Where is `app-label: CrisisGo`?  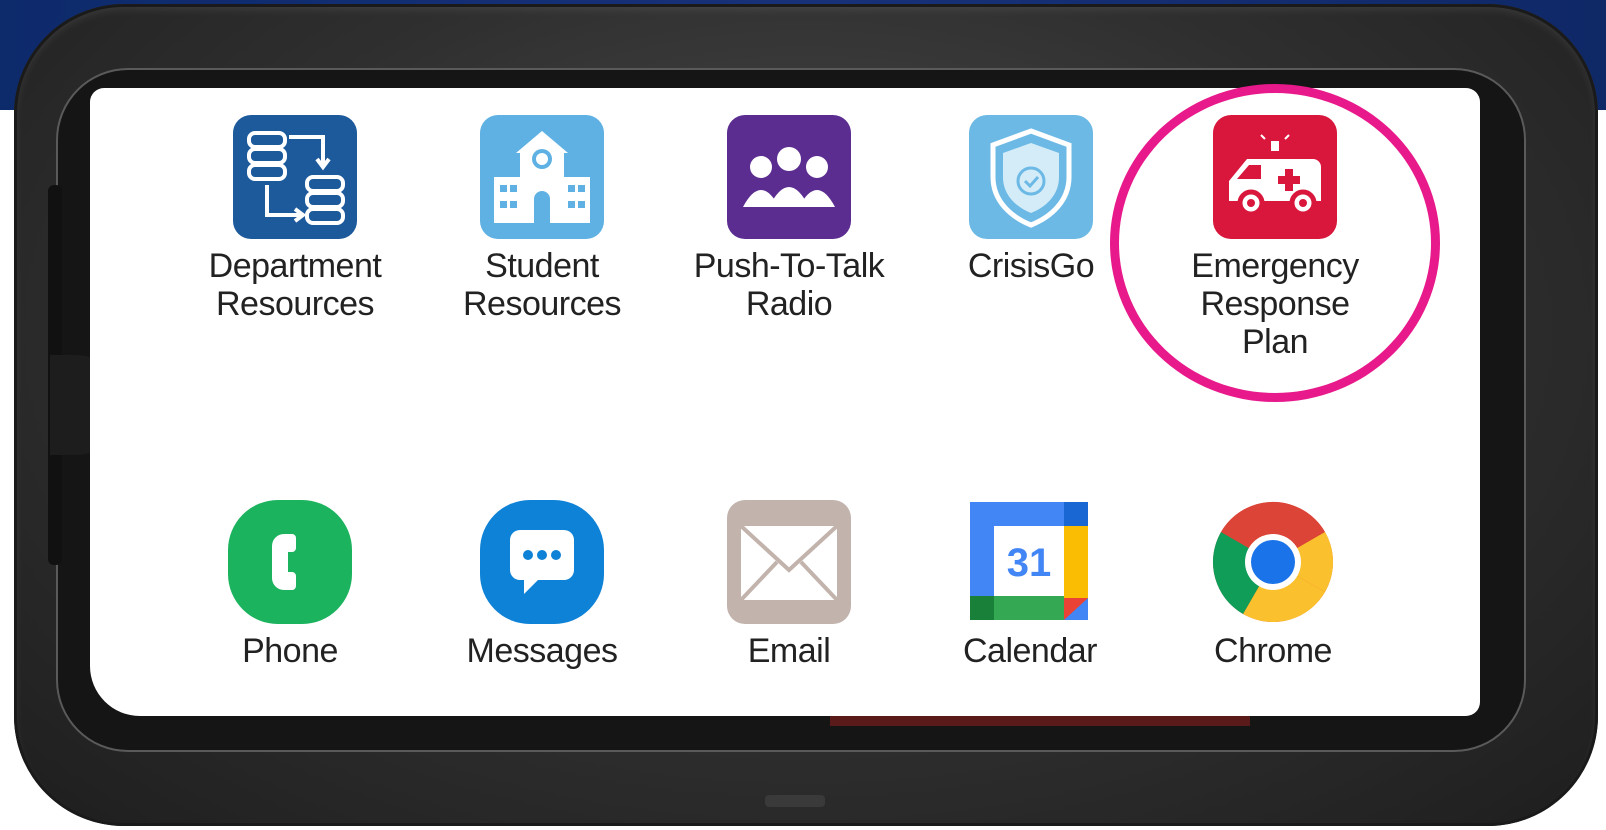 app-label: CrisisGo is located at coordinates (1031, 266).